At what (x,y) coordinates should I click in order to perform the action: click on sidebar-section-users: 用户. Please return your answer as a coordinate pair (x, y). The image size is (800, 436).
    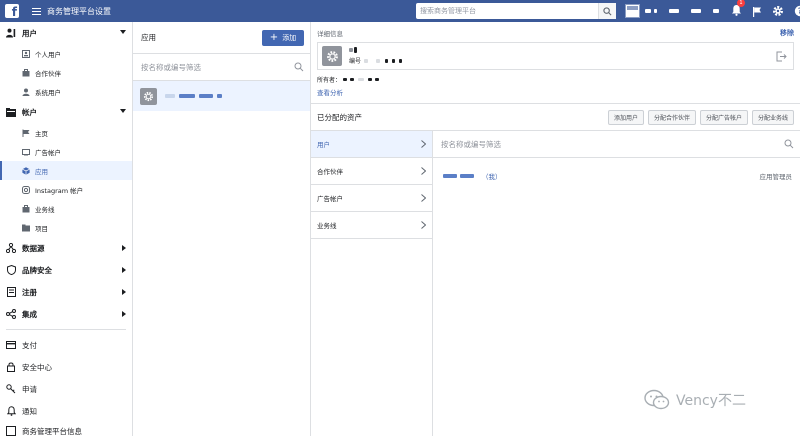
    Looking at the image, I should click on (66, 33).